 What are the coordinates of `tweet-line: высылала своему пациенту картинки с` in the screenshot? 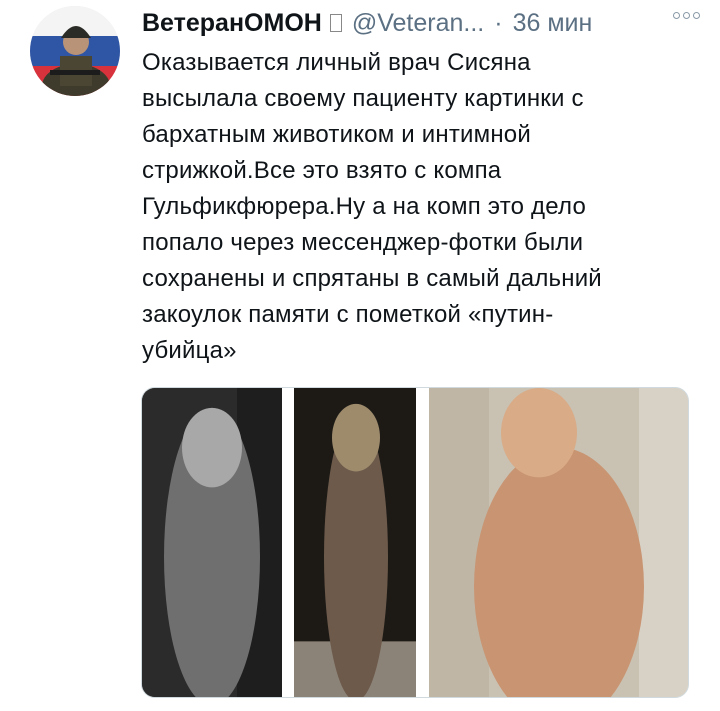 It's located at (363, 98).